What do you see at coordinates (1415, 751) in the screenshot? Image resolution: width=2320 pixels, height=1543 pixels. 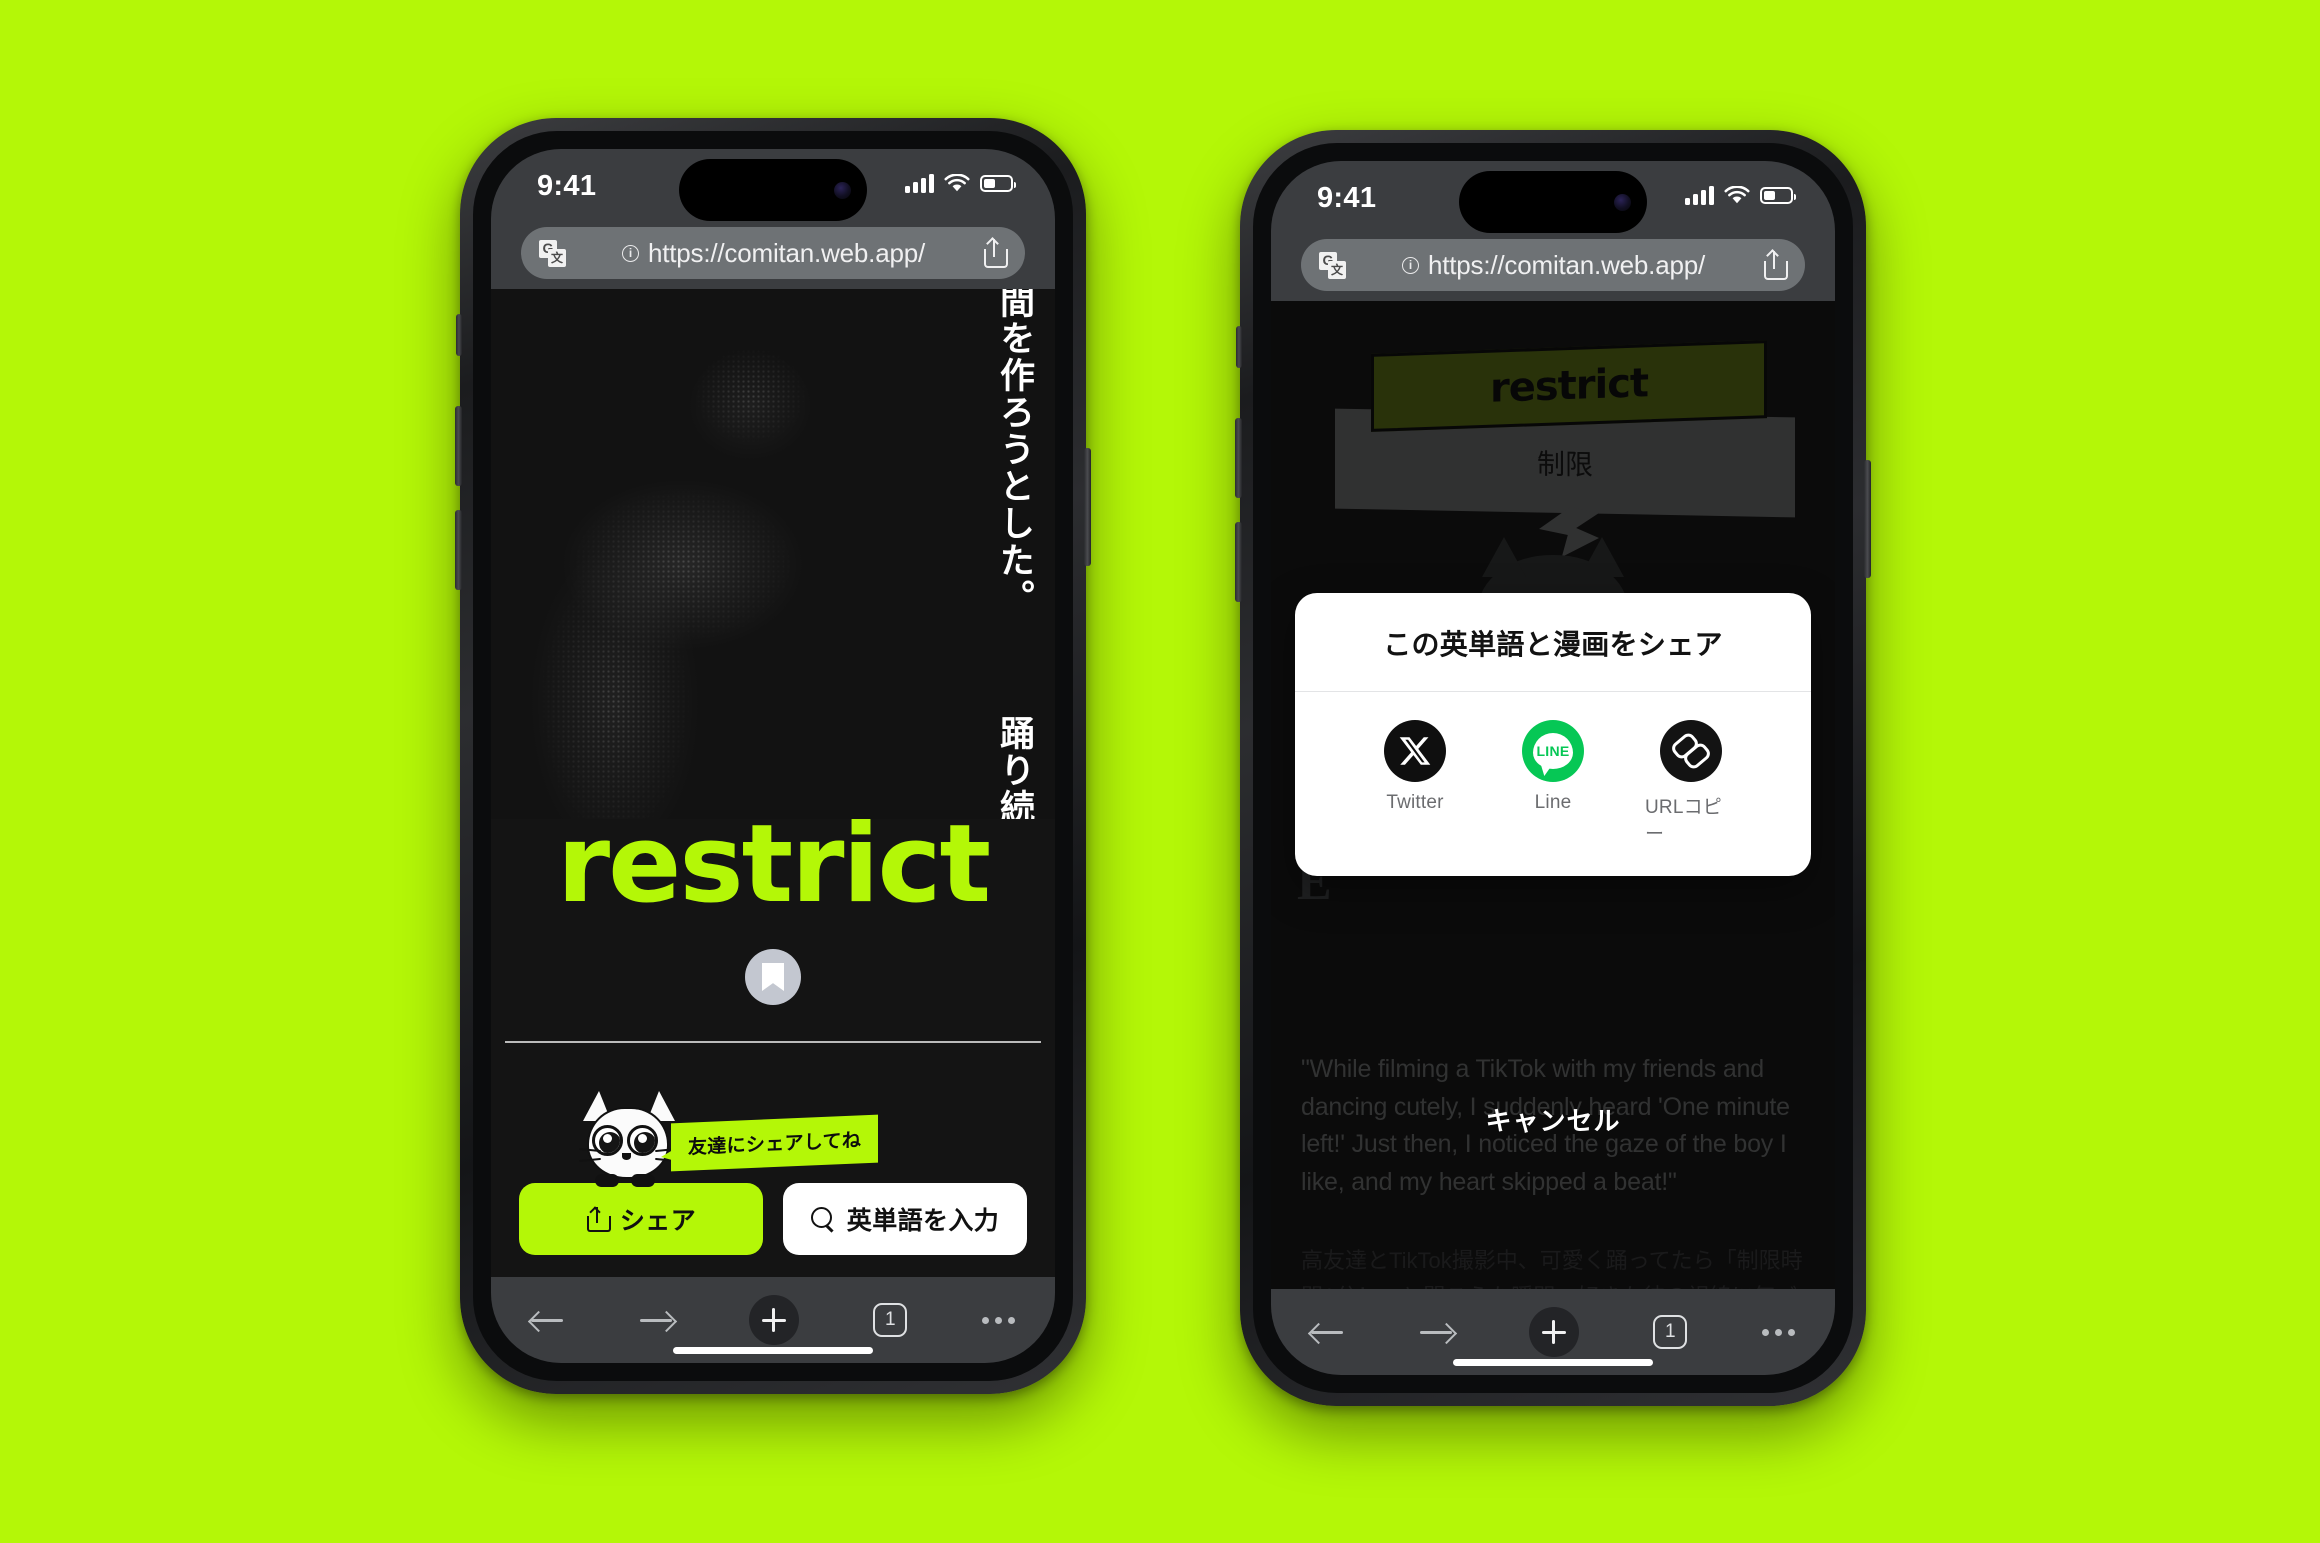 I see `x-icon` at bounding box center [1415, 751].